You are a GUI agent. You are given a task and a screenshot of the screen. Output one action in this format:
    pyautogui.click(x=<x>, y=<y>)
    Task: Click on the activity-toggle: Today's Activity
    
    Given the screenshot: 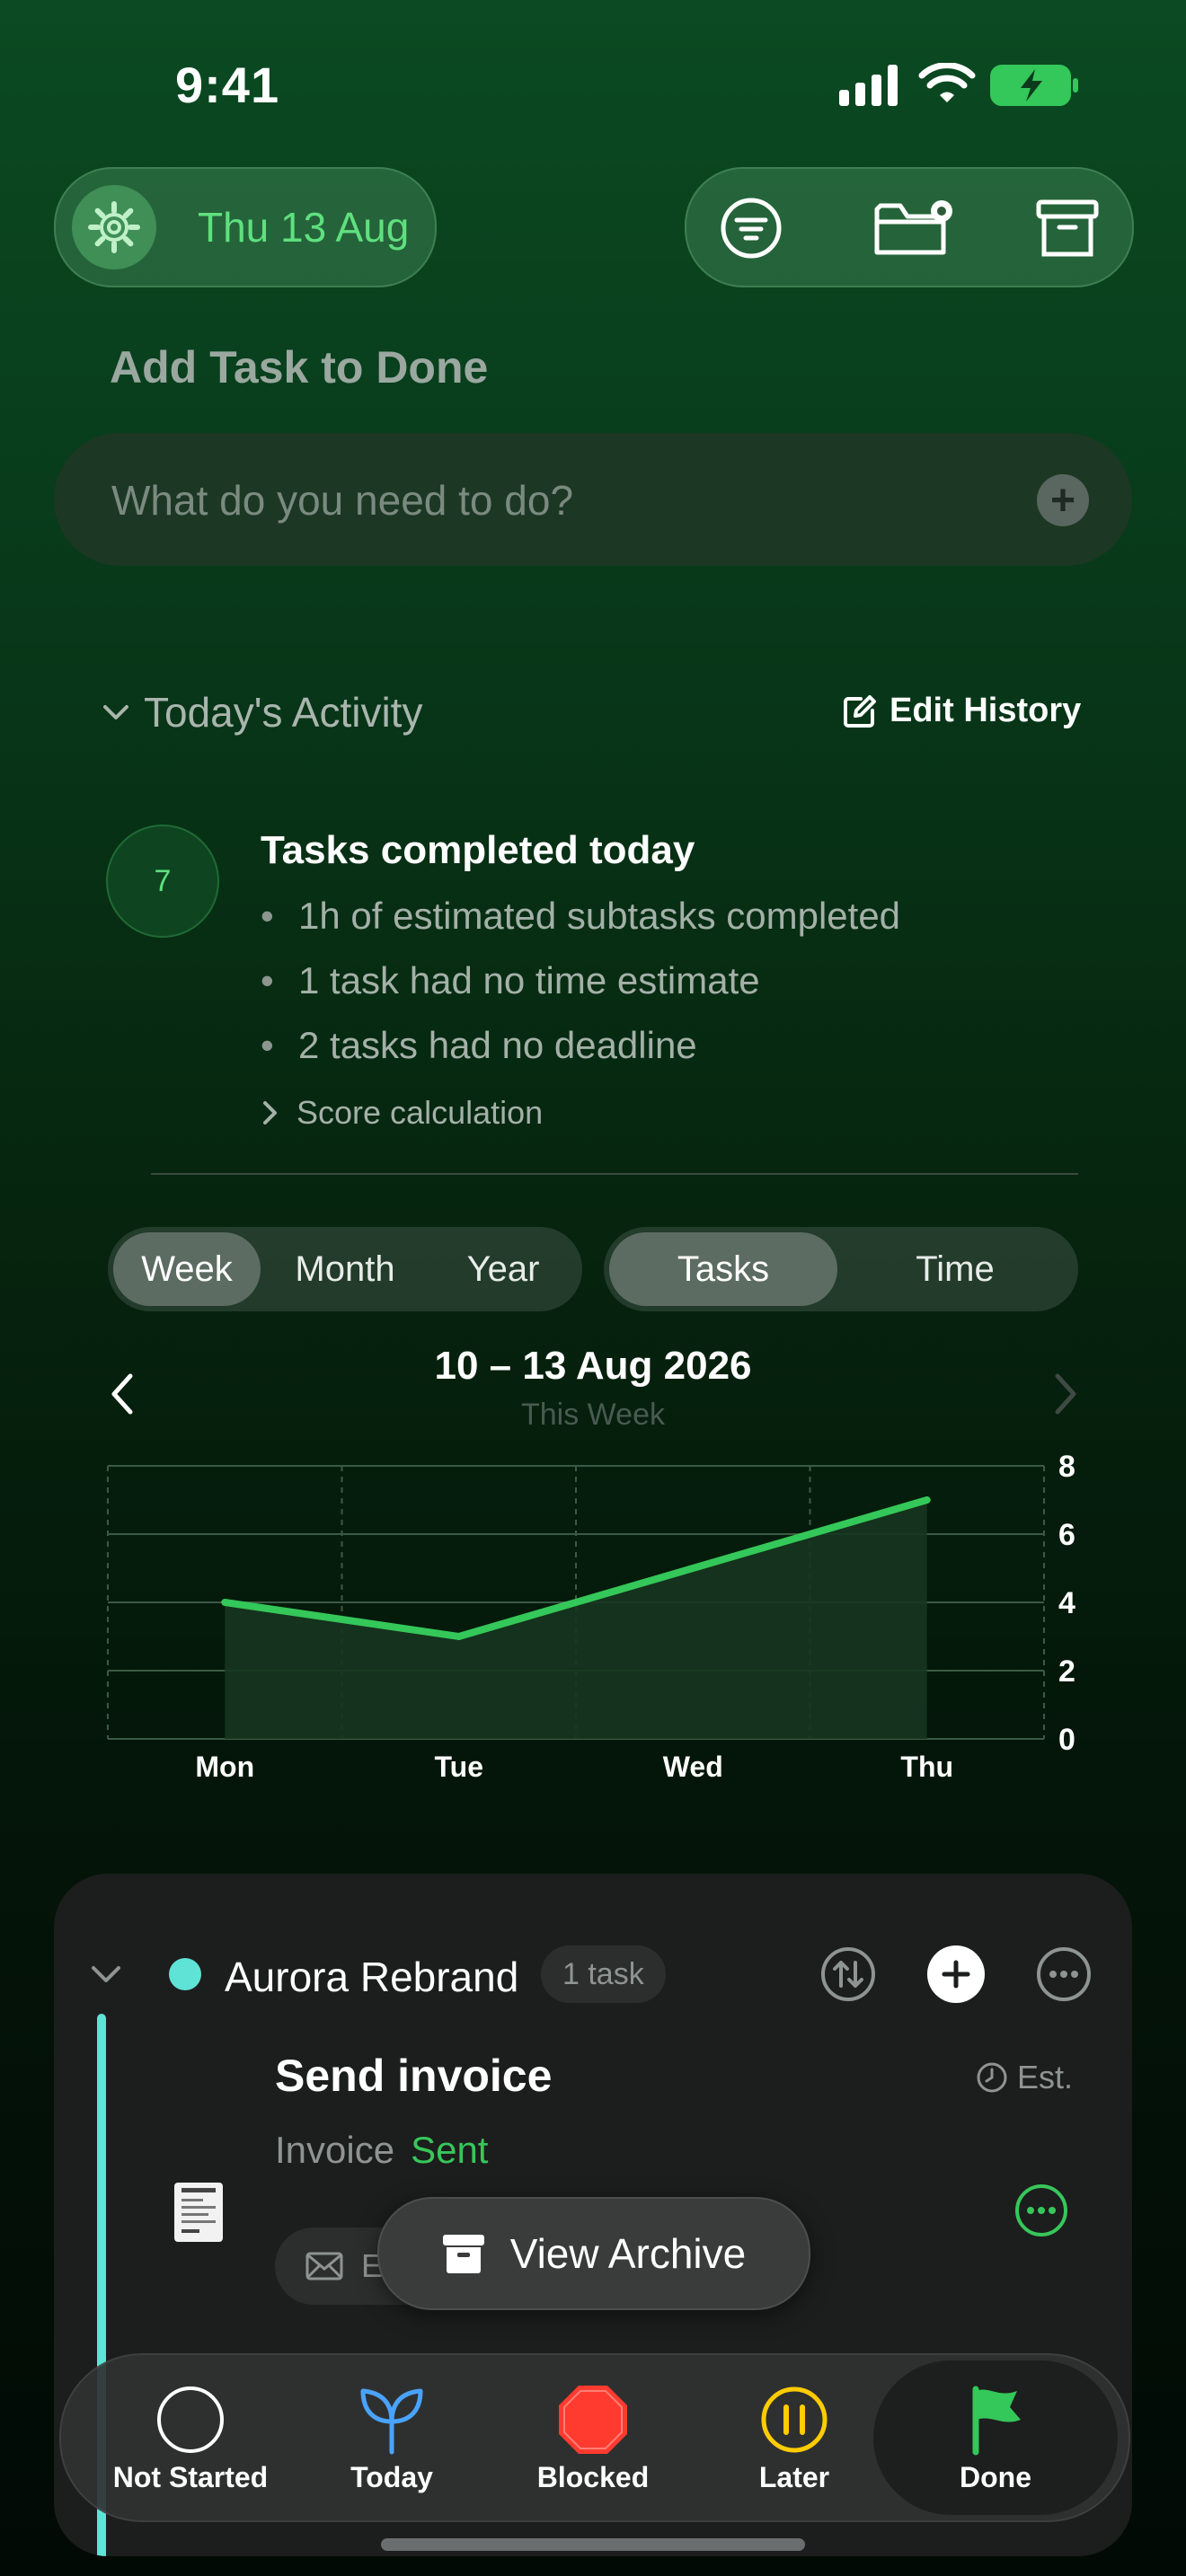 What is the action you would take?
    pyautogui.click(x=261, y=712)
    